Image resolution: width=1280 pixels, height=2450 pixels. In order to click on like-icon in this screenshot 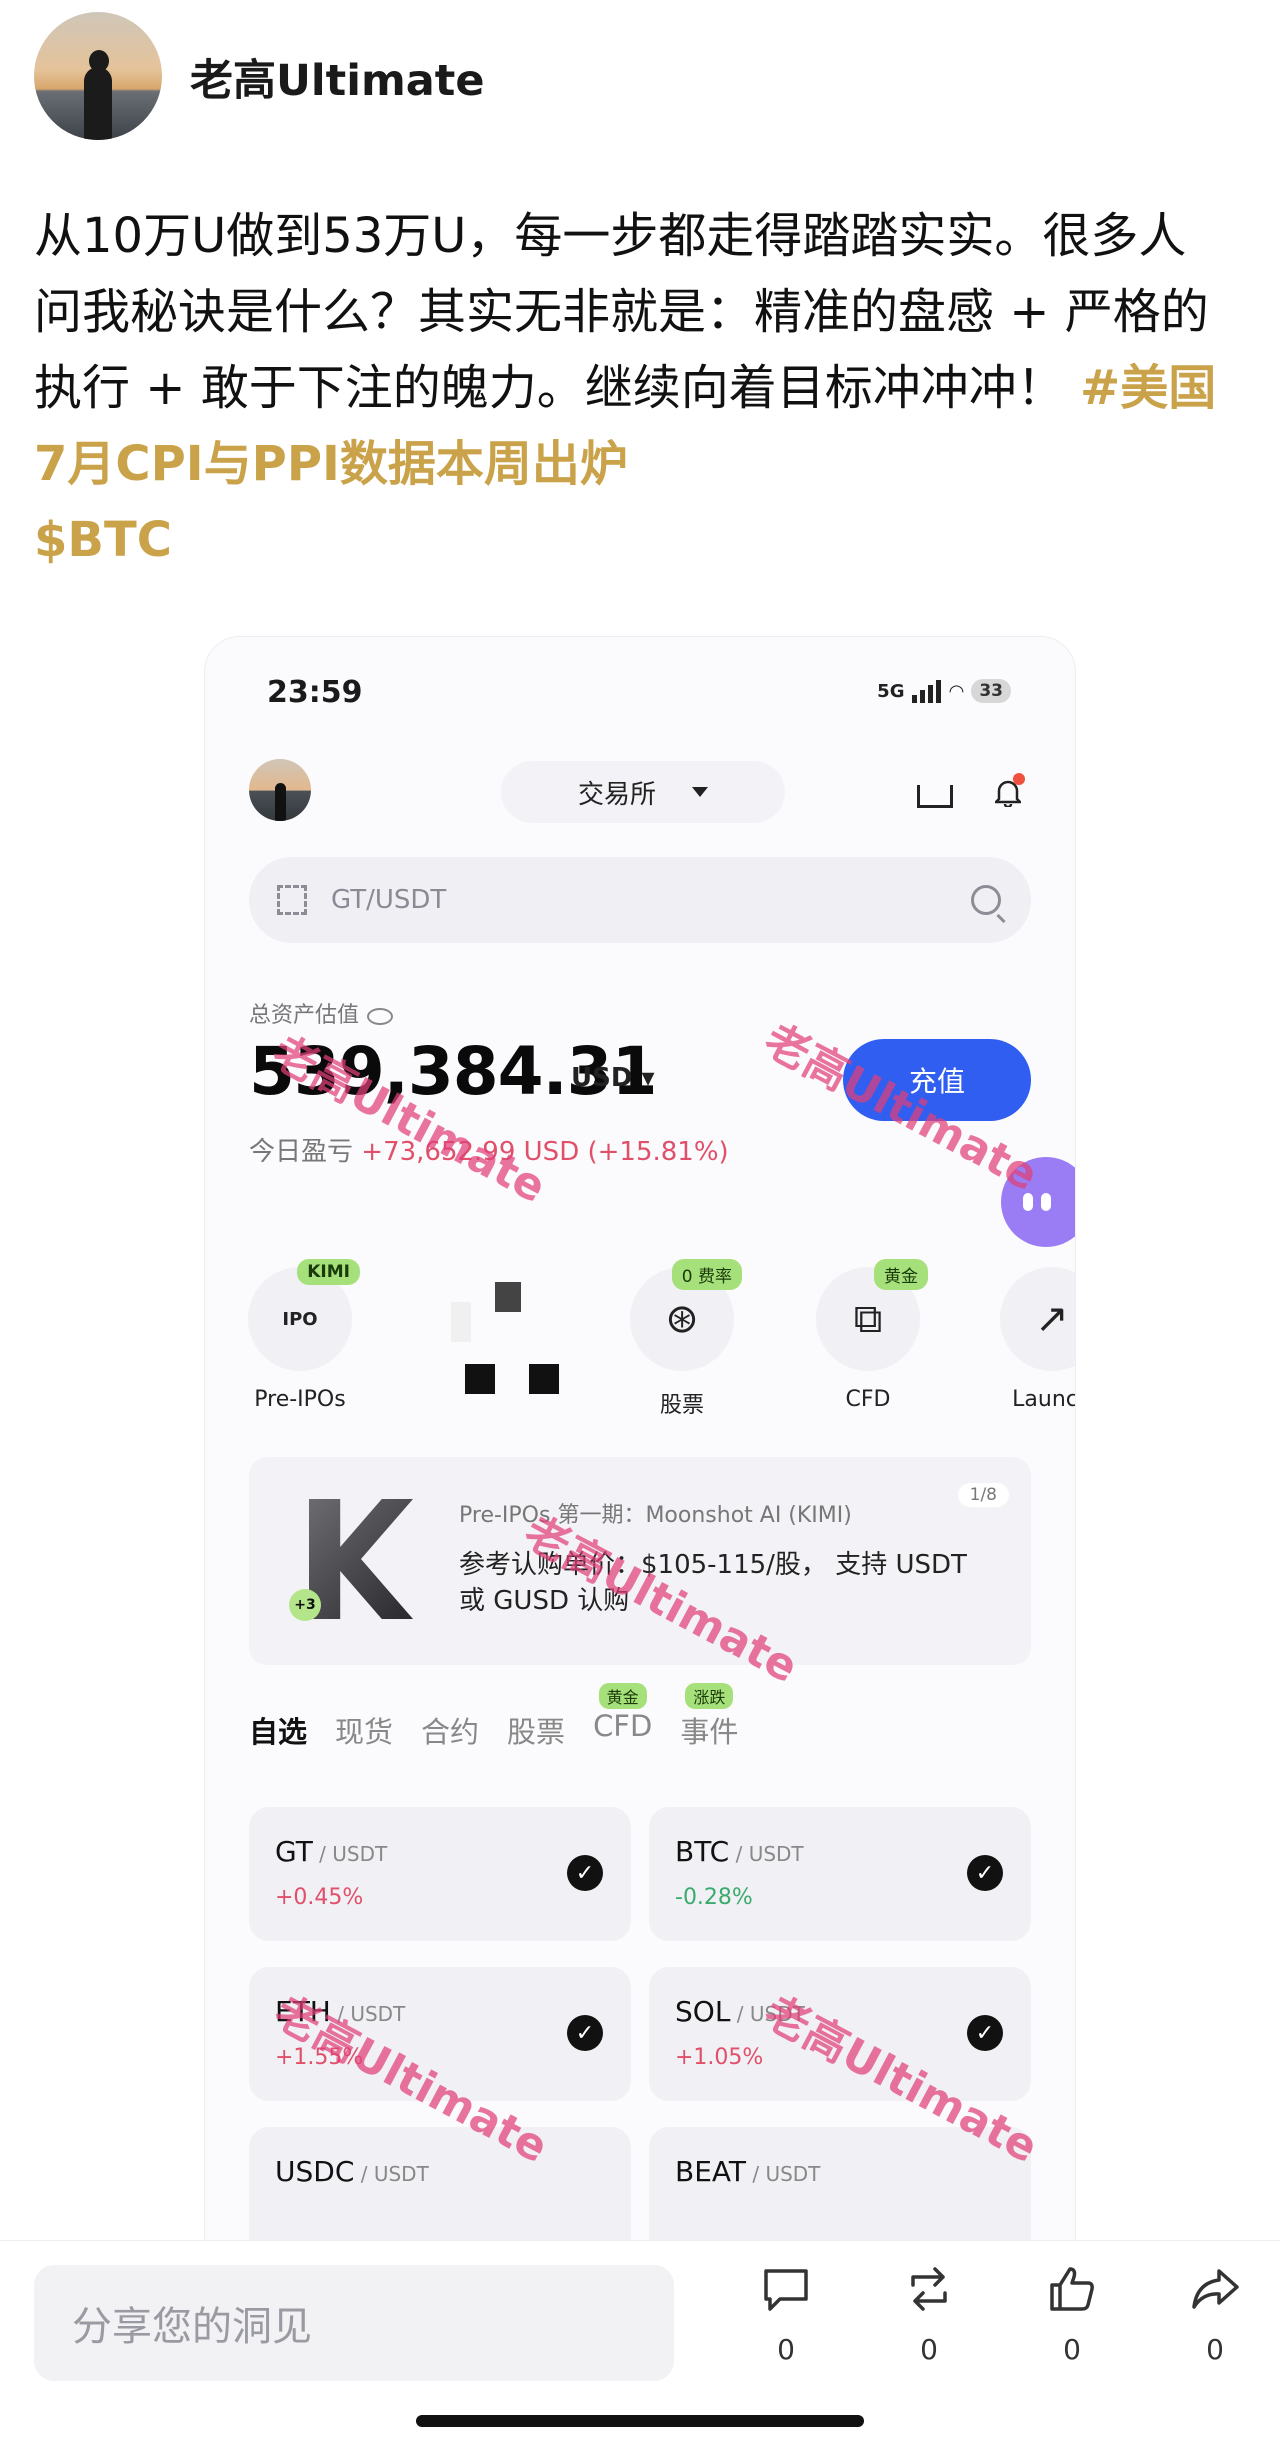, I will do `click(1072, 2289)`.